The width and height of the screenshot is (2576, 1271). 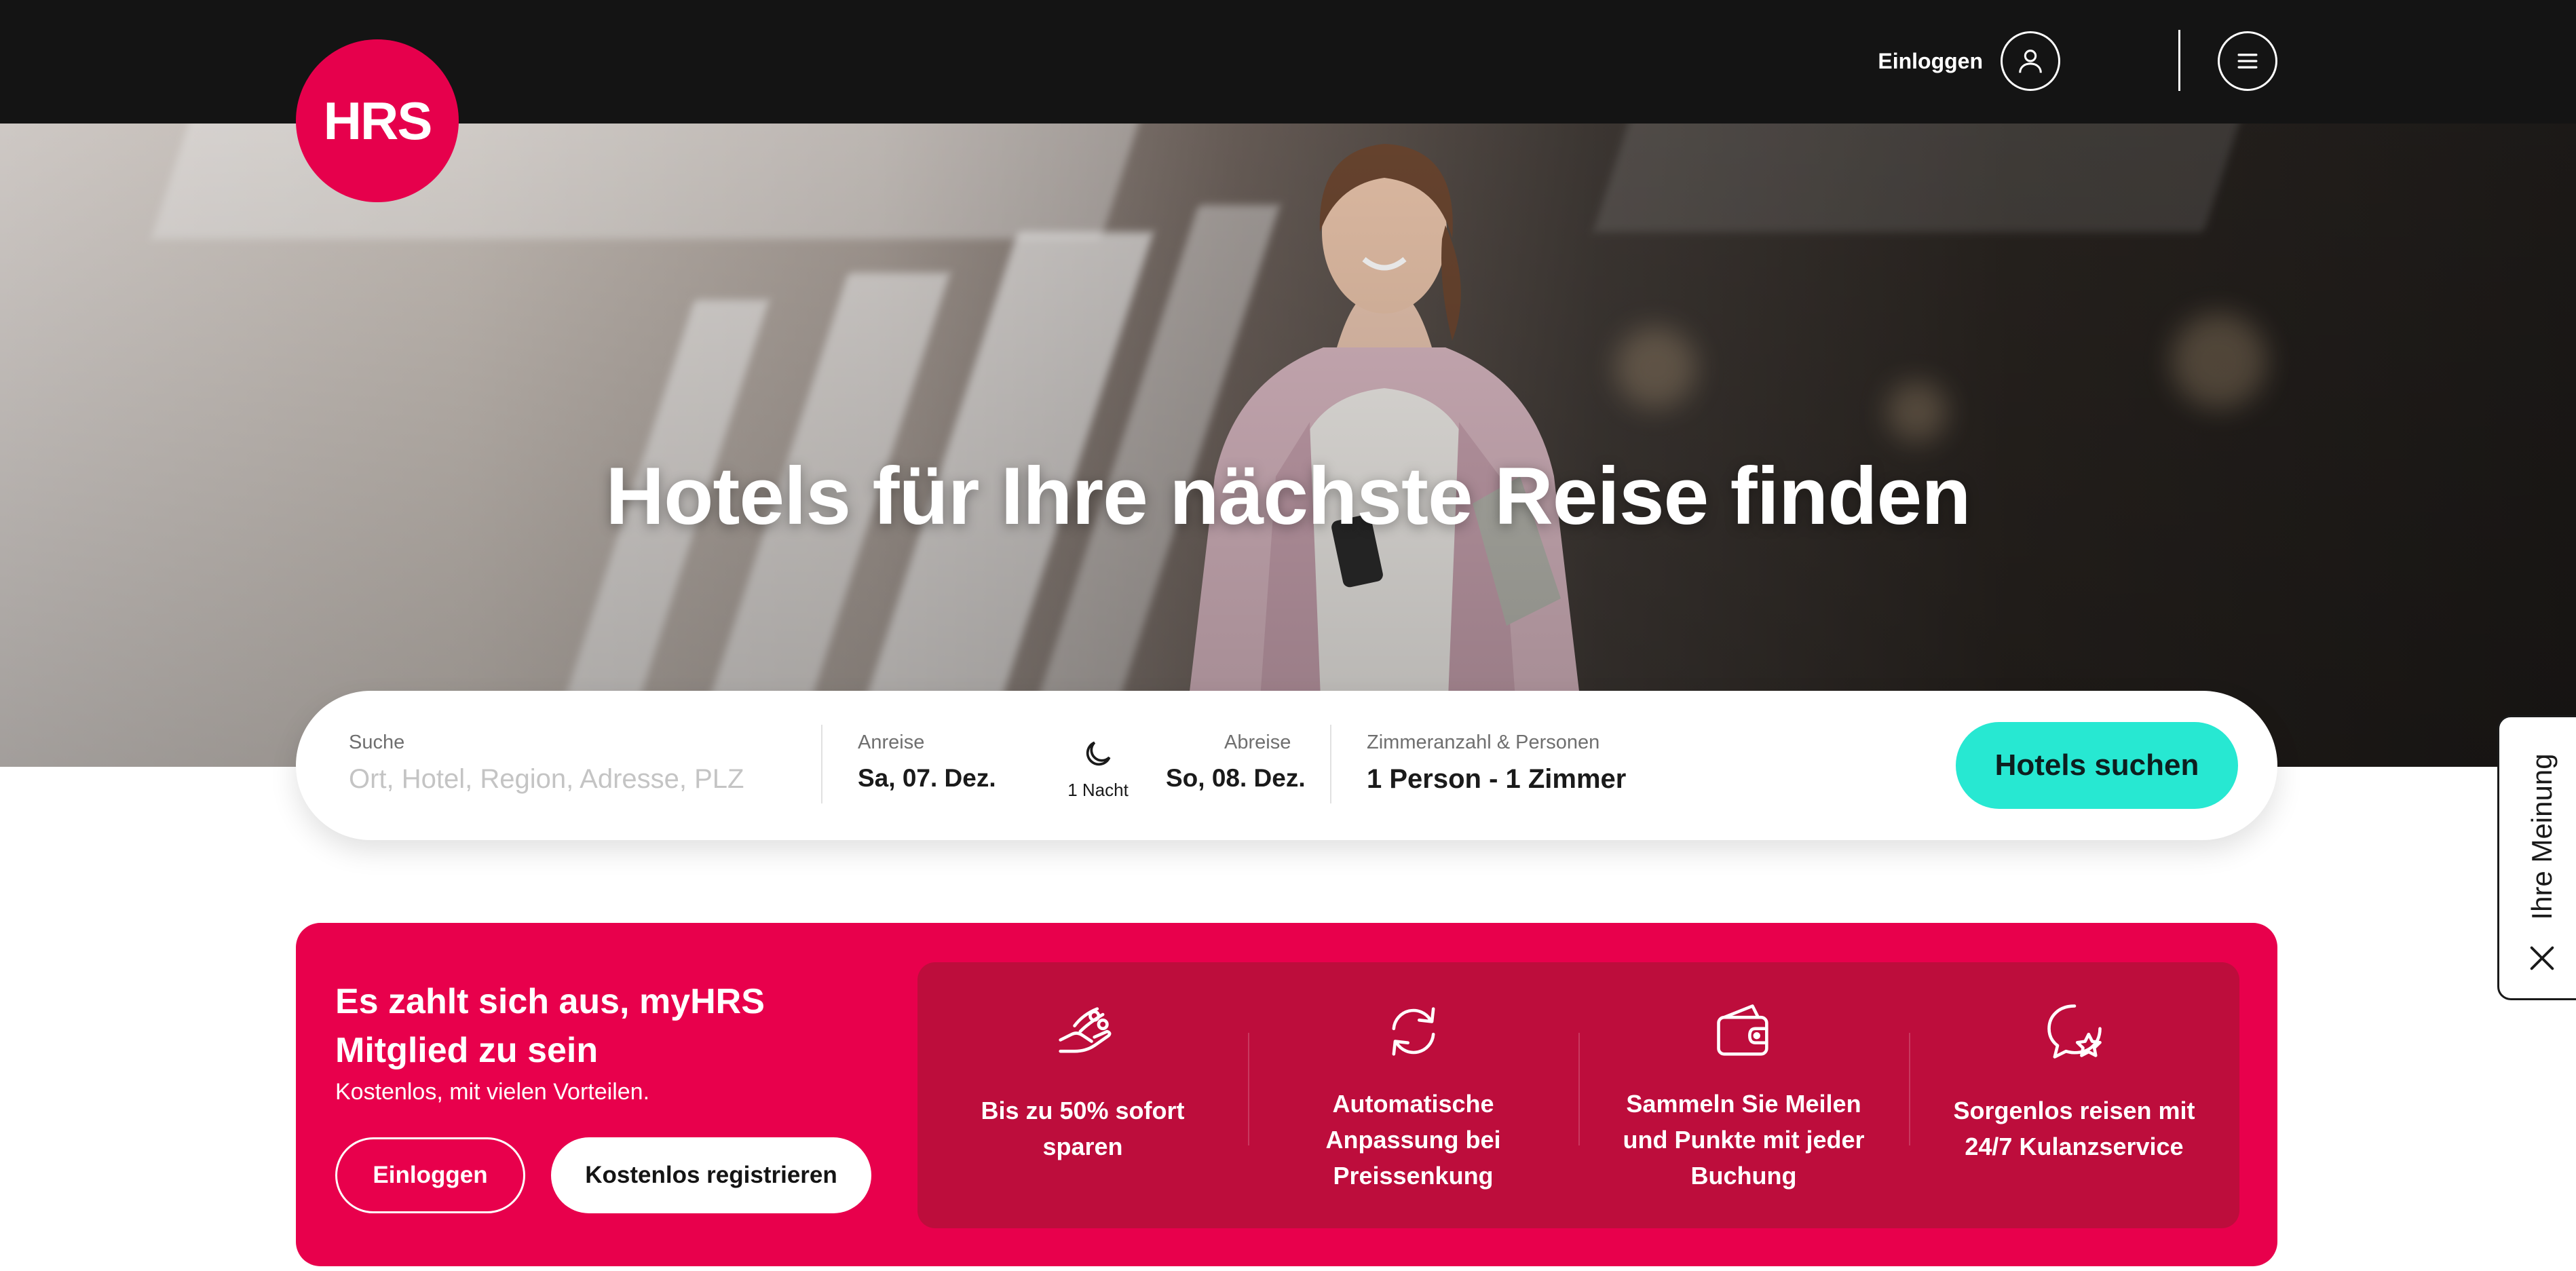 I want to click on refresh-arrows-icon, so click(x=1413, y=1031).